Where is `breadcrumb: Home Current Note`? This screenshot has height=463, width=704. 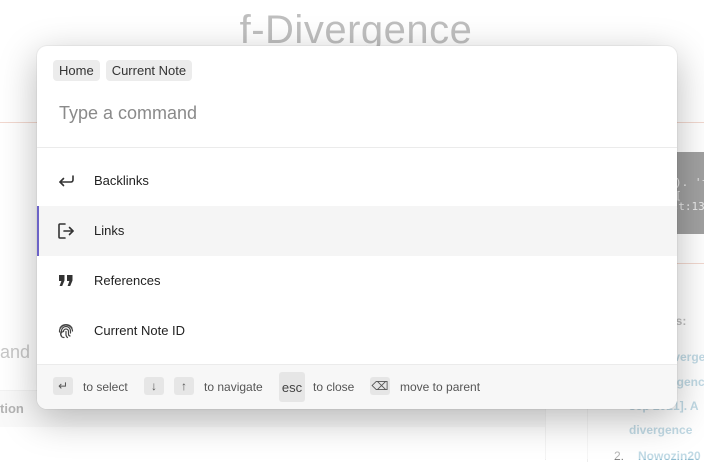
breadcrumb: Home Current Note is located at coordinates (123, 70).